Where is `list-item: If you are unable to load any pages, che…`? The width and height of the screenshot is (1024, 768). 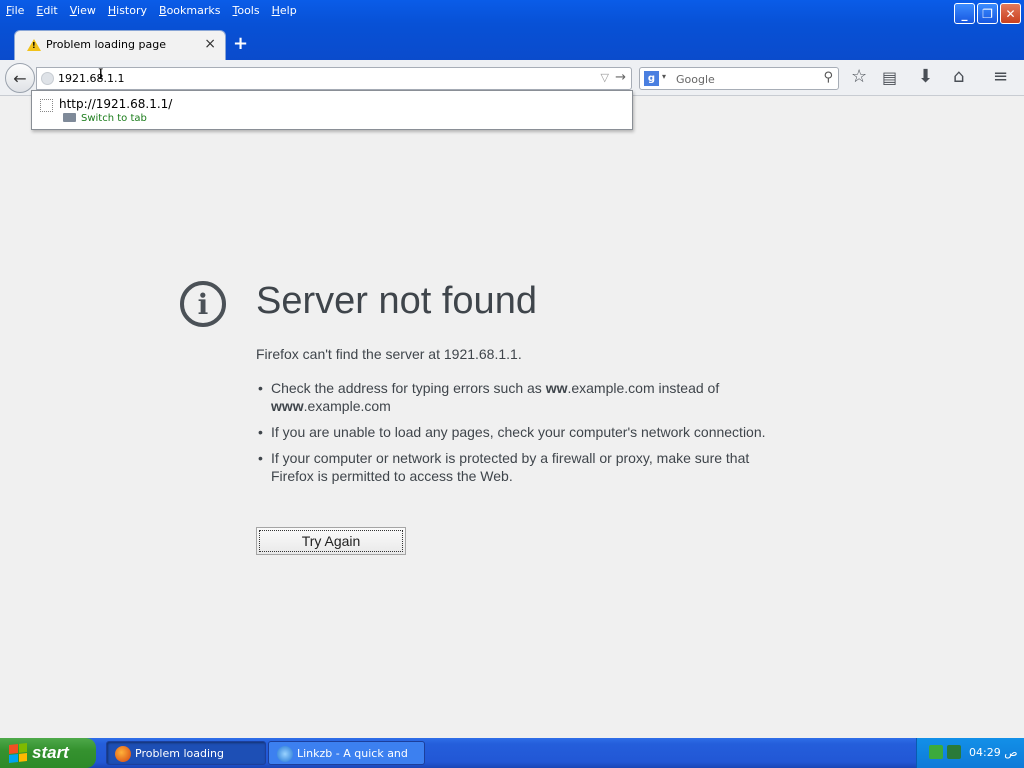 list-item: If you are unable to load any pages, che… is located at coordinates (511, 432).